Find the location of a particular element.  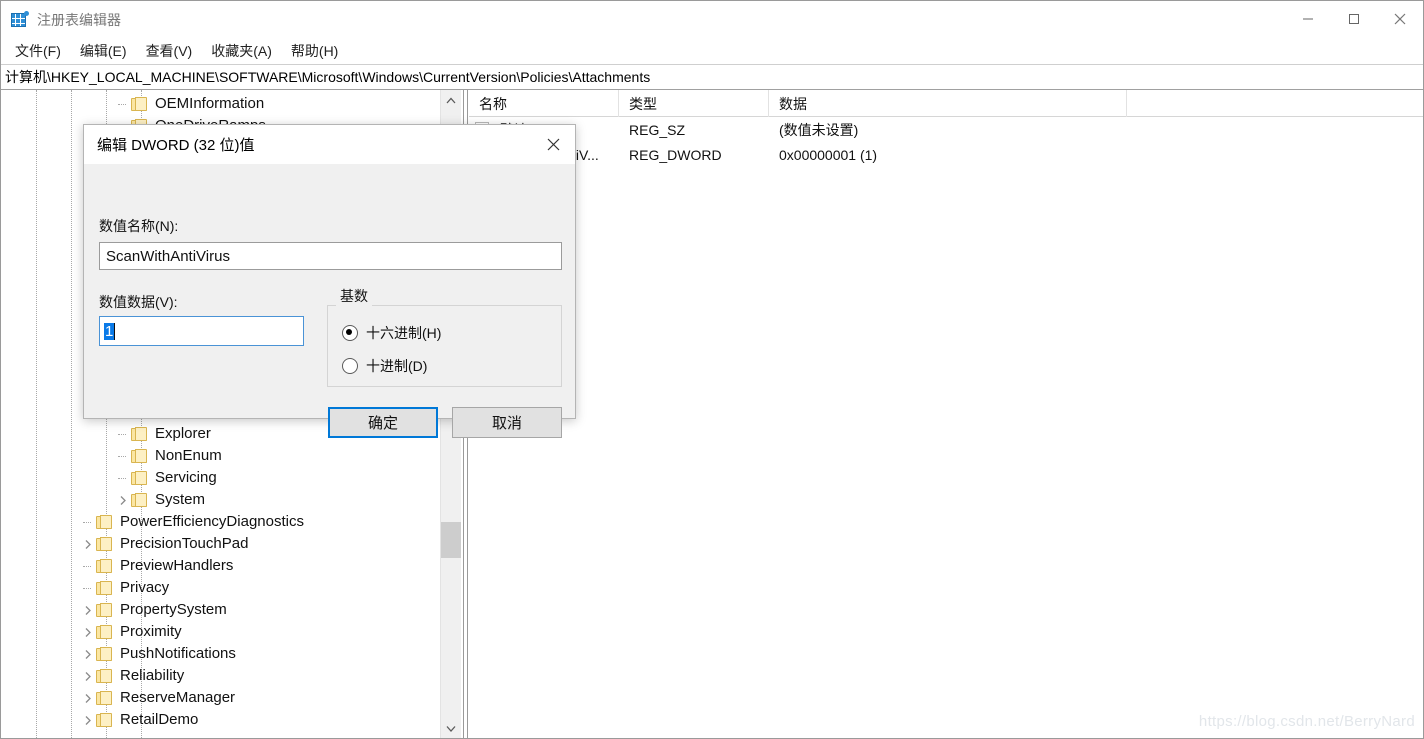

tree-item: PrecisionTouchPad is located at coordinates (164, 544).